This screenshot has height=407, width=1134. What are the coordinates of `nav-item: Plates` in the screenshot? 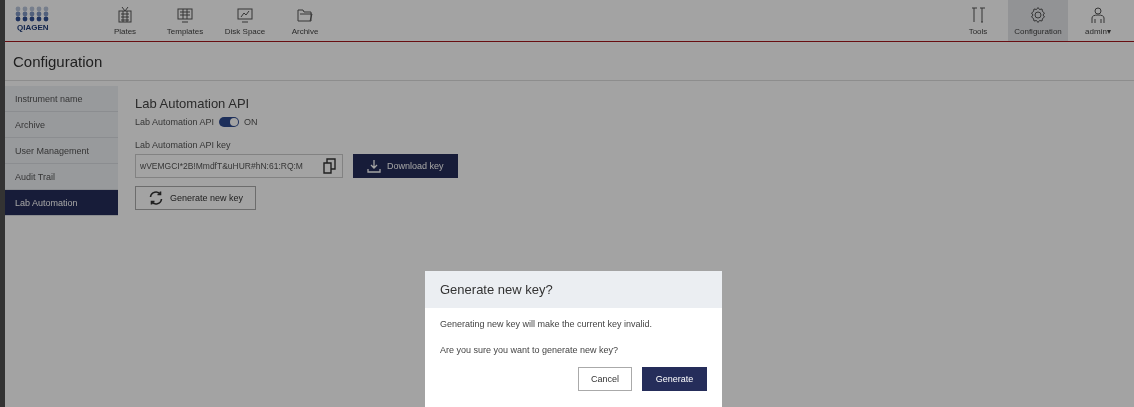 It's located at (125, 20).